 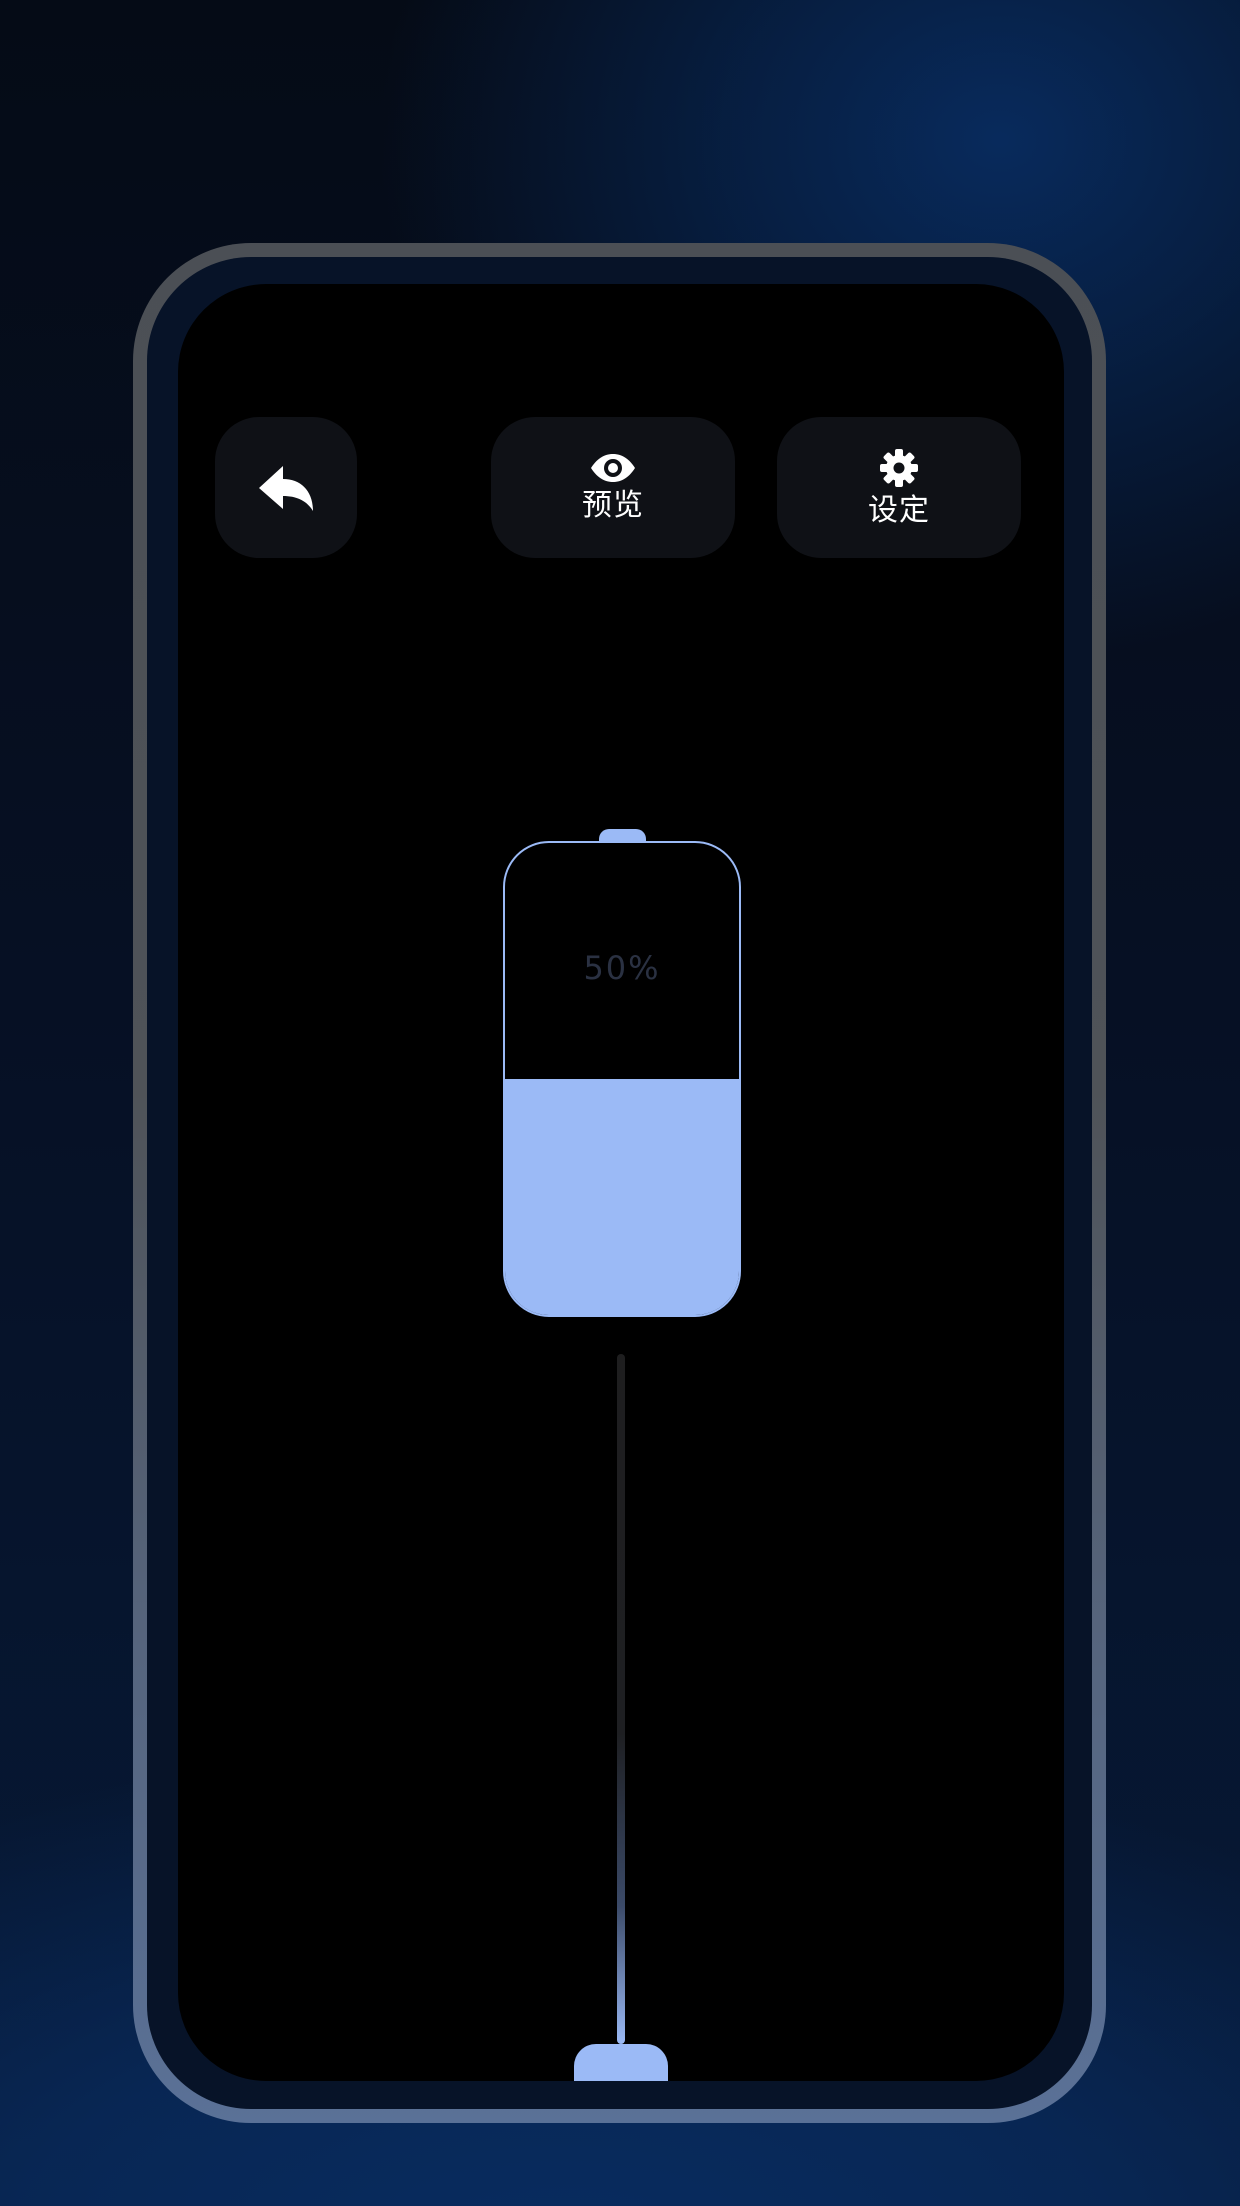 I want to click on settings-button: 设定, so click(x=899, y=487).